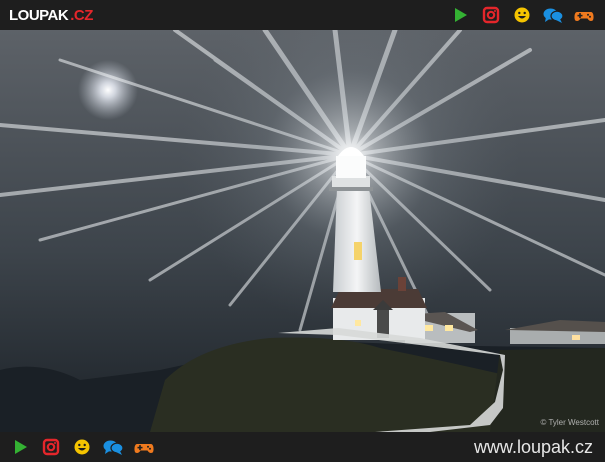 The width and height of the screenshot is (605, 462). What do you see at coordinates (302, 447) in the screenshot?
I see `bottom-bar: www.loupak.cz` at bounding box center [302, 447].